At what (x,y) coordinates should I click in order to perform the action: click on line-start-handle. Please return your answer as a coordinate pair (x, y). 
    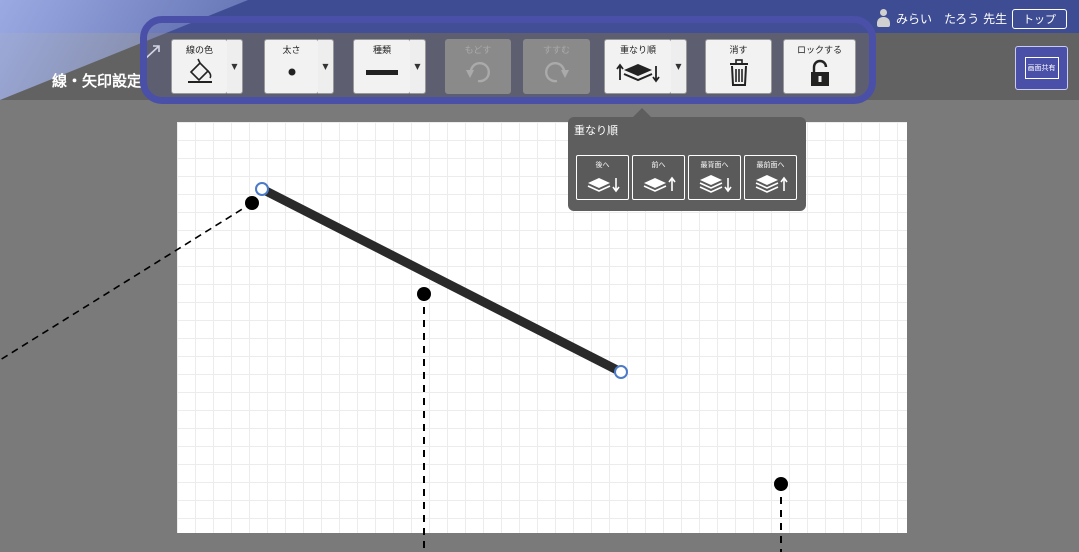
    Looking at the image, I should click on (262, 189).